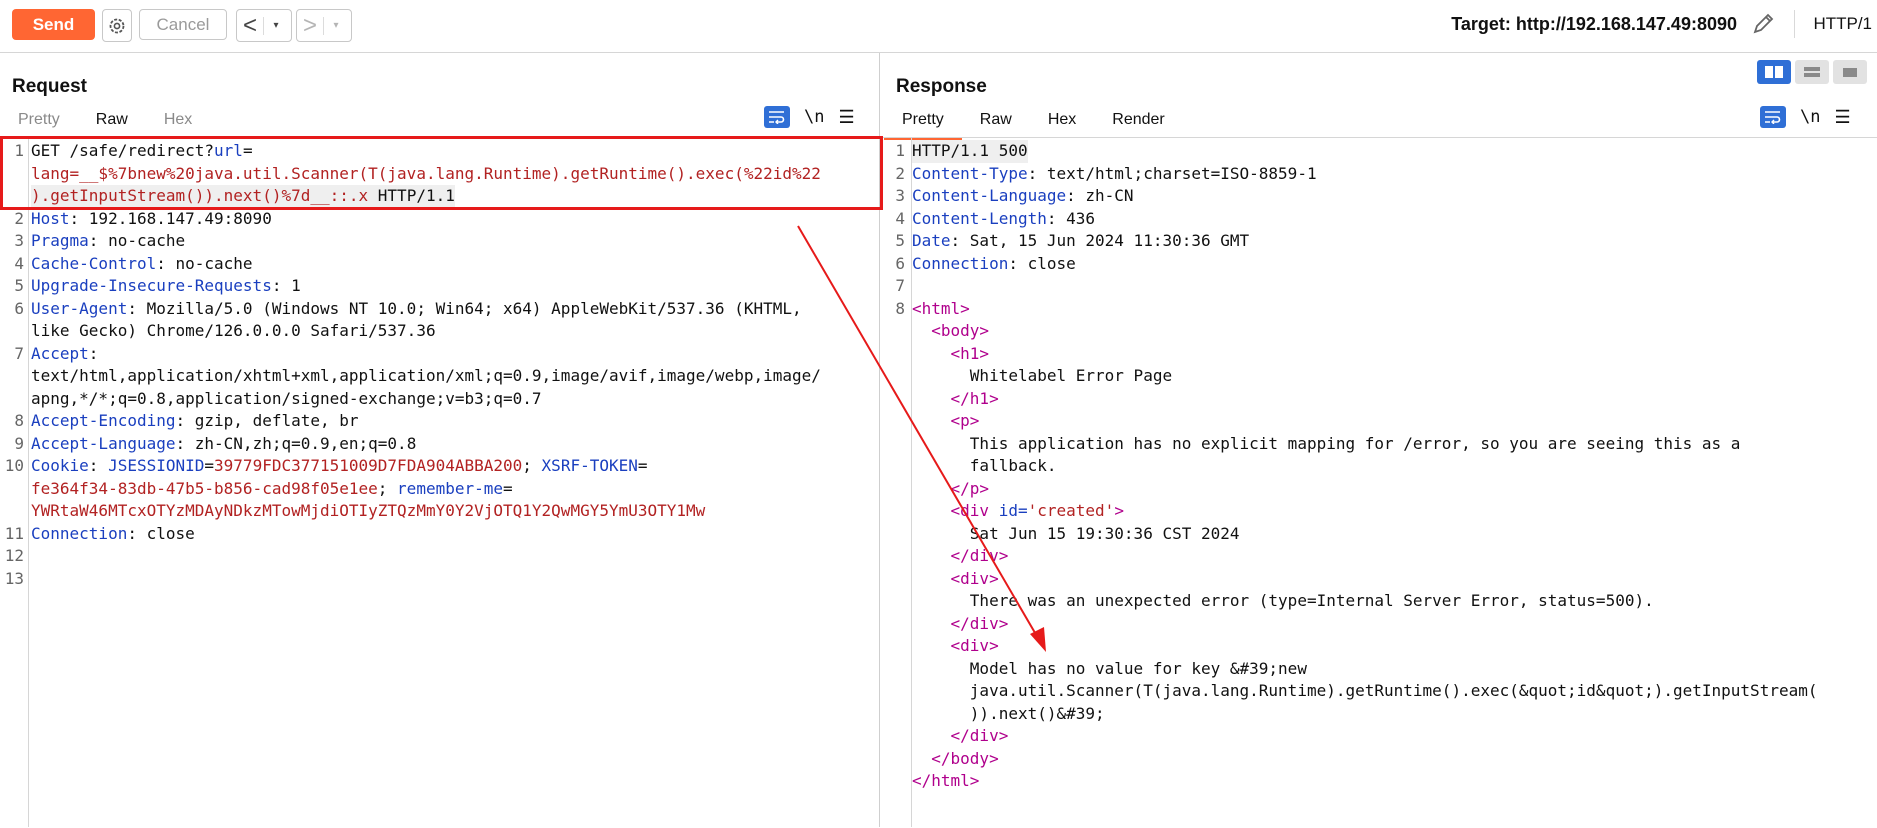 The height and width of the screenshot is (828, 1877). I want to click on code-token: : text/html;charset=ISO-8859-1, so click(1172, 173).